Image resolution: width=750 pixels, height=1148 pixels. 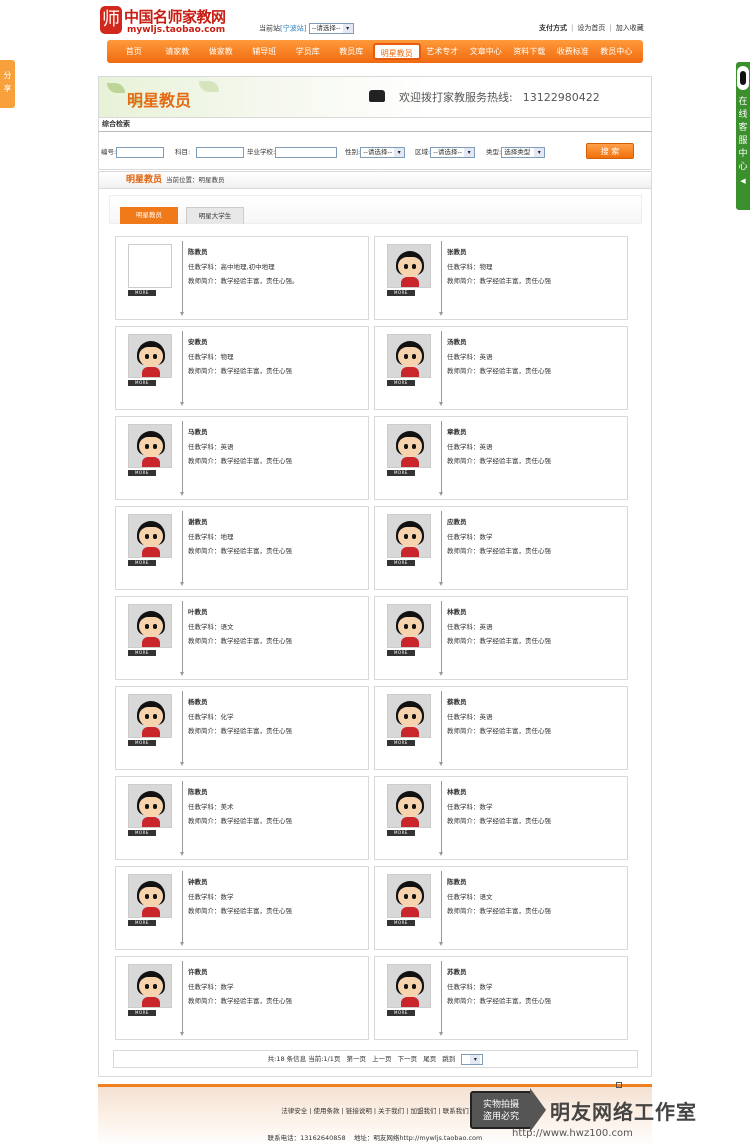 What do you see at coordinates (221, 51) in the screenshot?
I see `nav-be-tutor: 做家教` at bounding box center [221, 51].